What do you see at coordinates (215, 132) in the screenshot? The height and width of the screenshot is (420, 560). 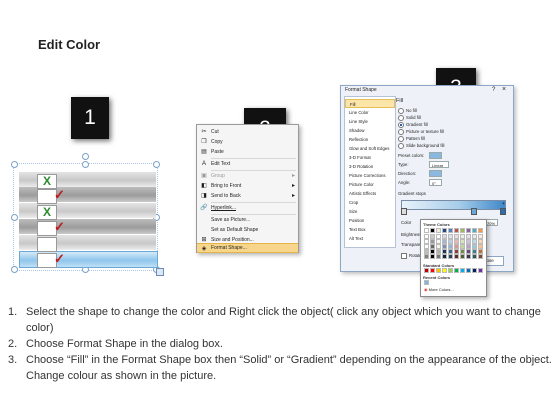 I see `menu-item-label: Cut` at bounding box center [215, 132].